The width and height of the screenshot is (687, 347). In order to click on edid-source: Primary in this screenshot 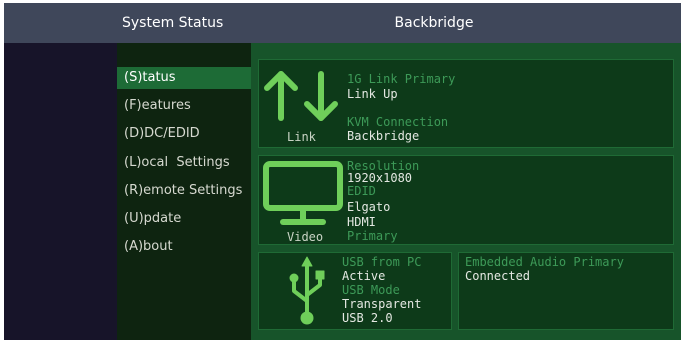, I will do `click(372, 236)`.